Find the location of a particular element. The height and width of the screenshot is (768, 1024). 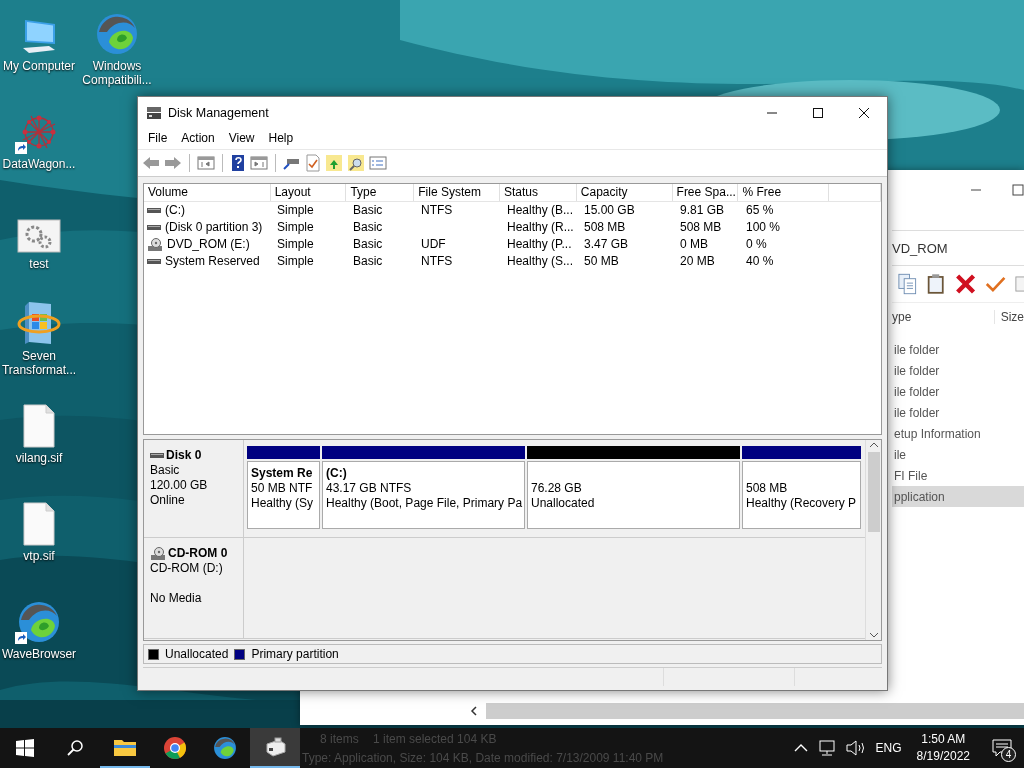

scroll-left-icon is located at coordinates (474, 711).